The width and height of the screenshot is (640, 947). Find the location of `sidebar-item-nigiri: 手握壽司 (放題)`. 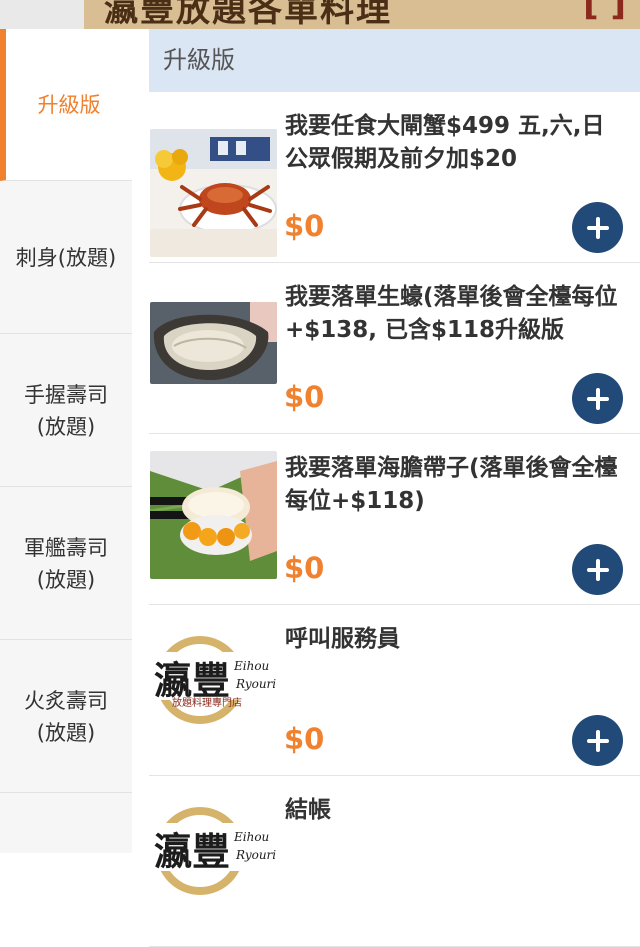

sidebar-item-nigiri: 手握壽司 (放題) is located at coordinates (66, 411).